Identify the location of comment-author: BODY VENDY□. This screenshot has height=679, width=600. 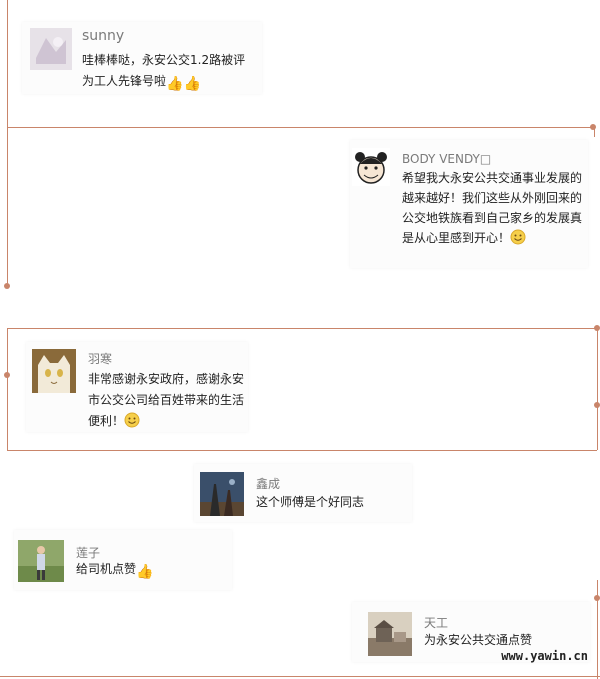
(446, 159).